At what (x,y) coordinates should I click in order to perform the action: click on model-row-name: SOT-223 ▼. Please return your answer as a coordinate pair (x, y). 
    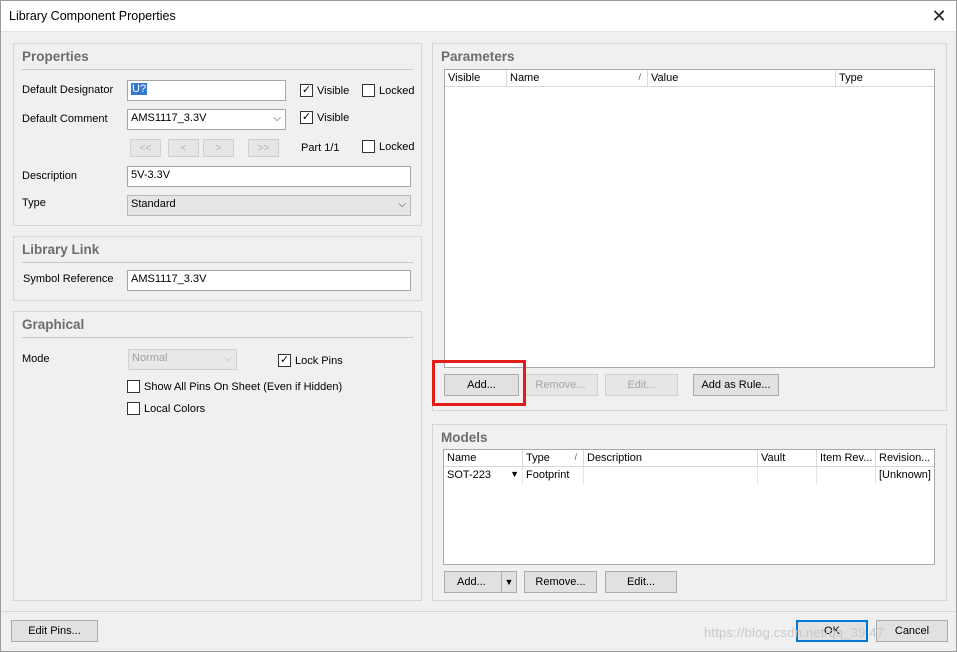
    Looking at the image, I should click on (483, 475).